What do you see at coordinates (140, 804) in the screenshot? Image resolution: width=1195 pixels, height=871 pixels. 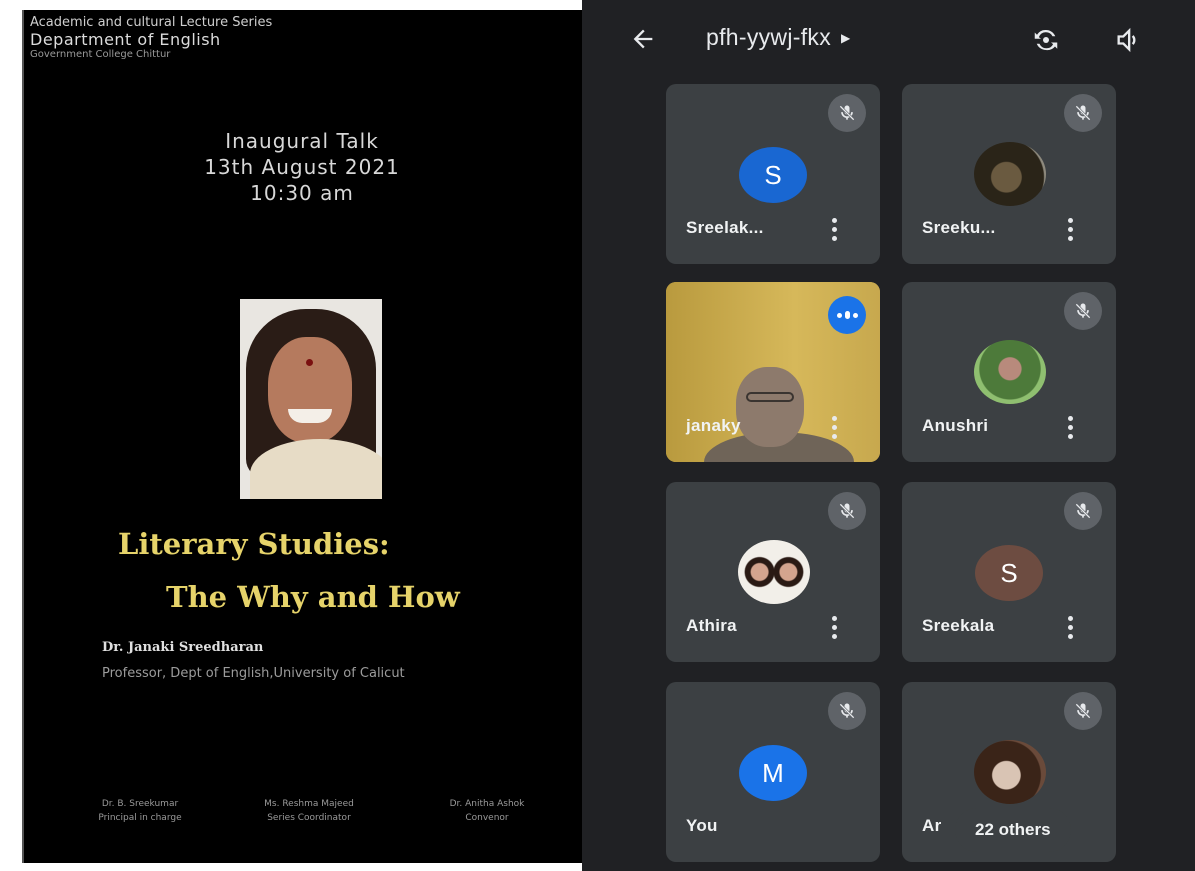 I see `coordinator-name: Dr. B. Sreekumar` at bounding box center [140, 804].